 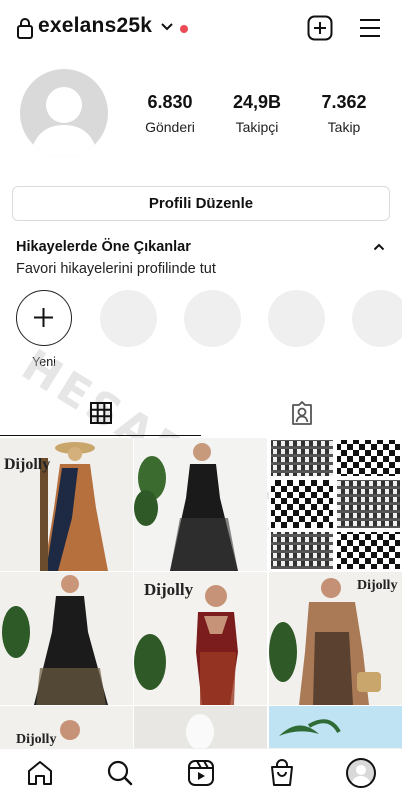 I want to click on tab-posts-grid, so click(x=100, y=413).